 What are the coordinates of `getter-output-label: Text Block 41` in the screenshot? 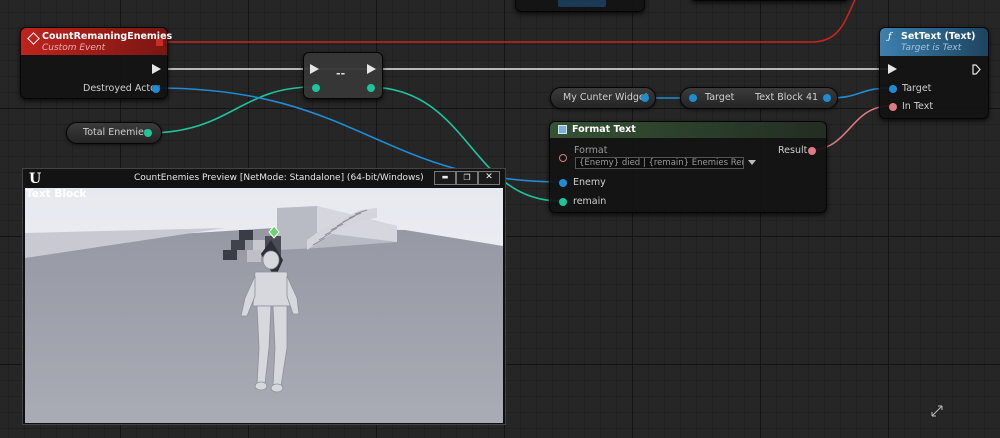 It's located at (787, 97).